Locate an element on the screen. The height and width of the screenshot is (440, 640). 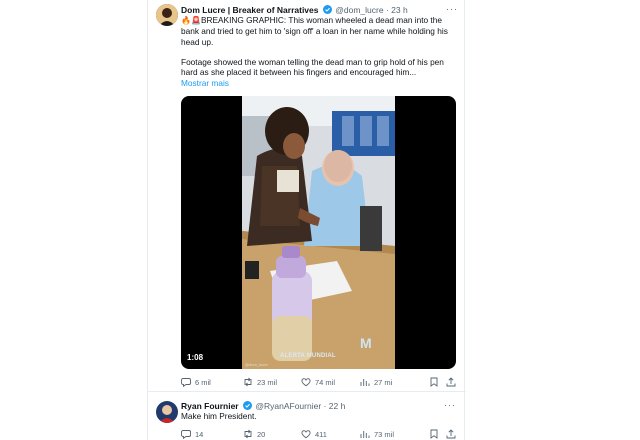
video-watermark: ALERTA MUNDIAL is located at coordinates (308, 356).